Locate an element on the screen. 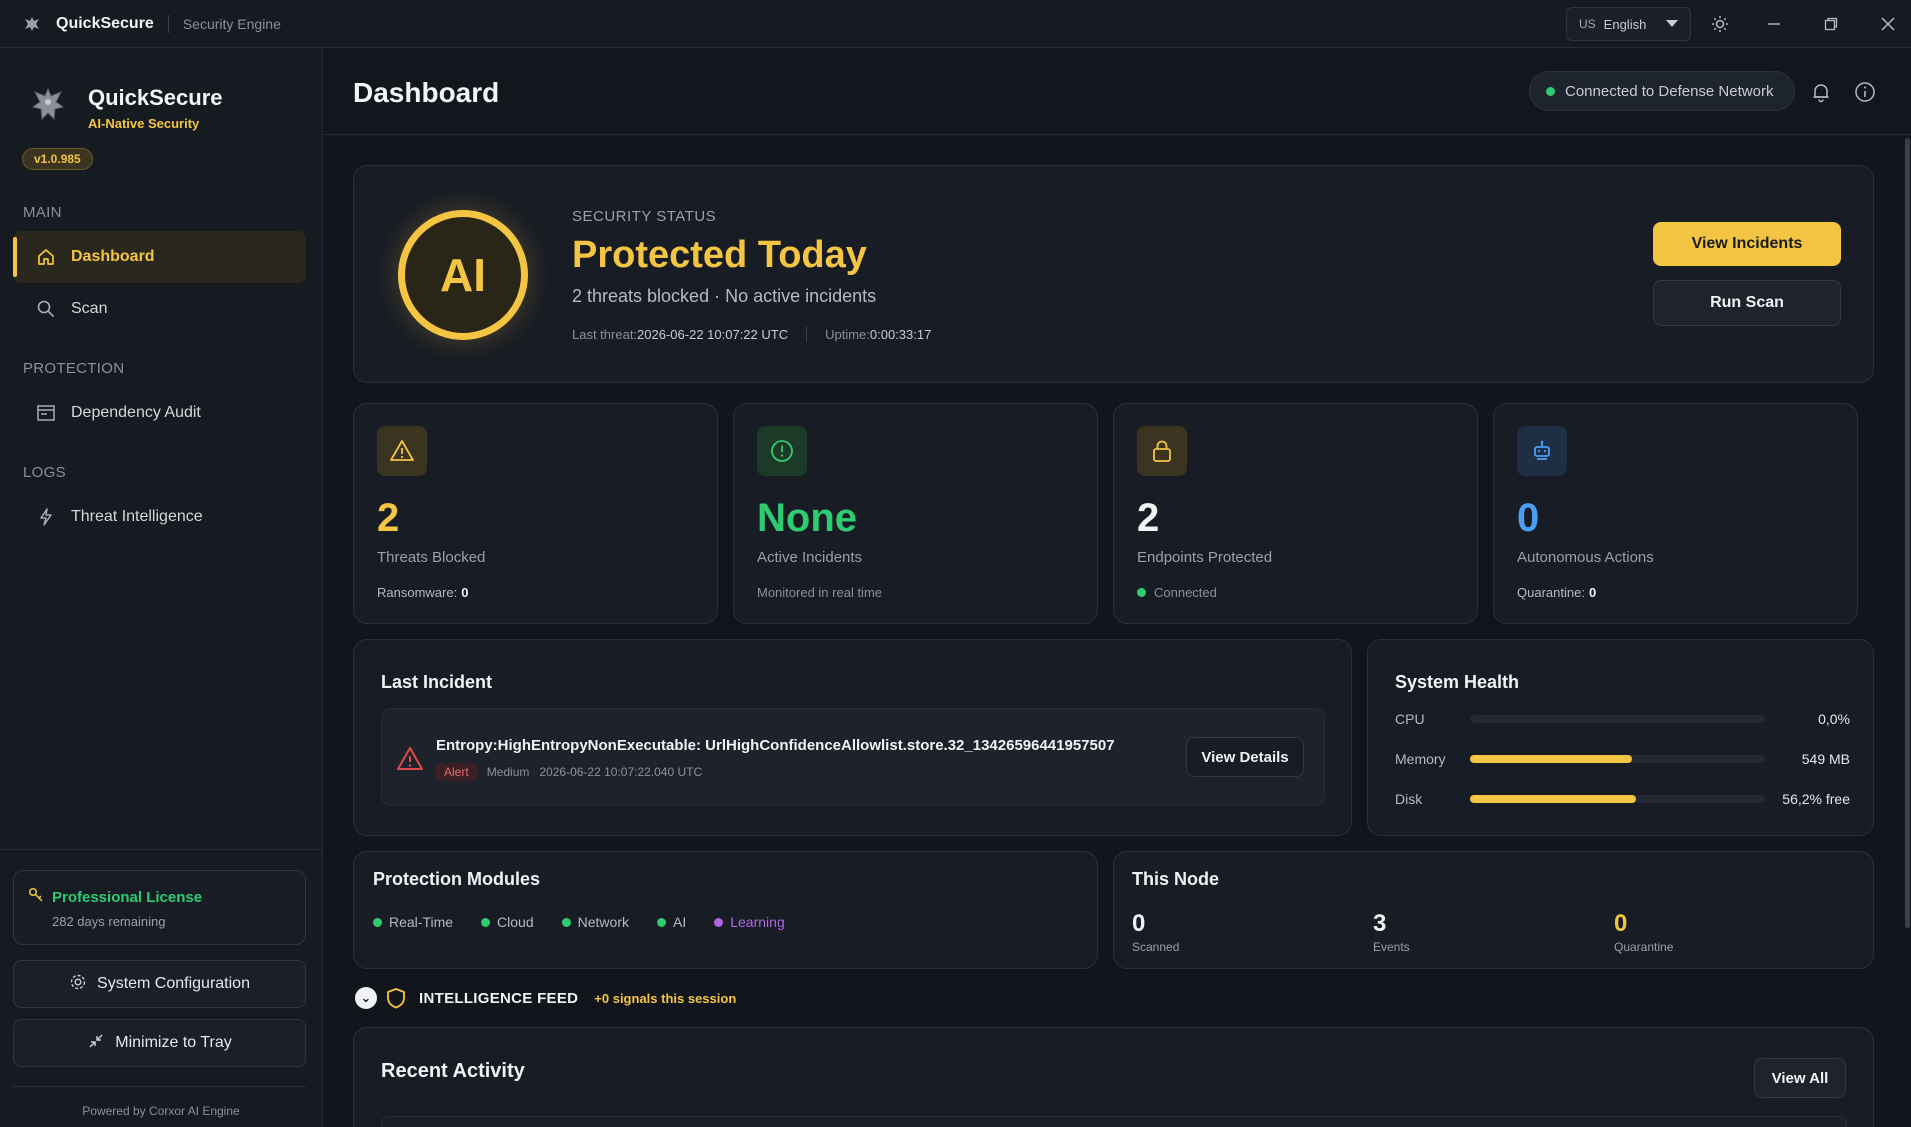 Image resolution: width=1911 pixels, height=1127 pixels. powered-by: Powered by Corxor AI Engine is located at coordinates (161, 1111).